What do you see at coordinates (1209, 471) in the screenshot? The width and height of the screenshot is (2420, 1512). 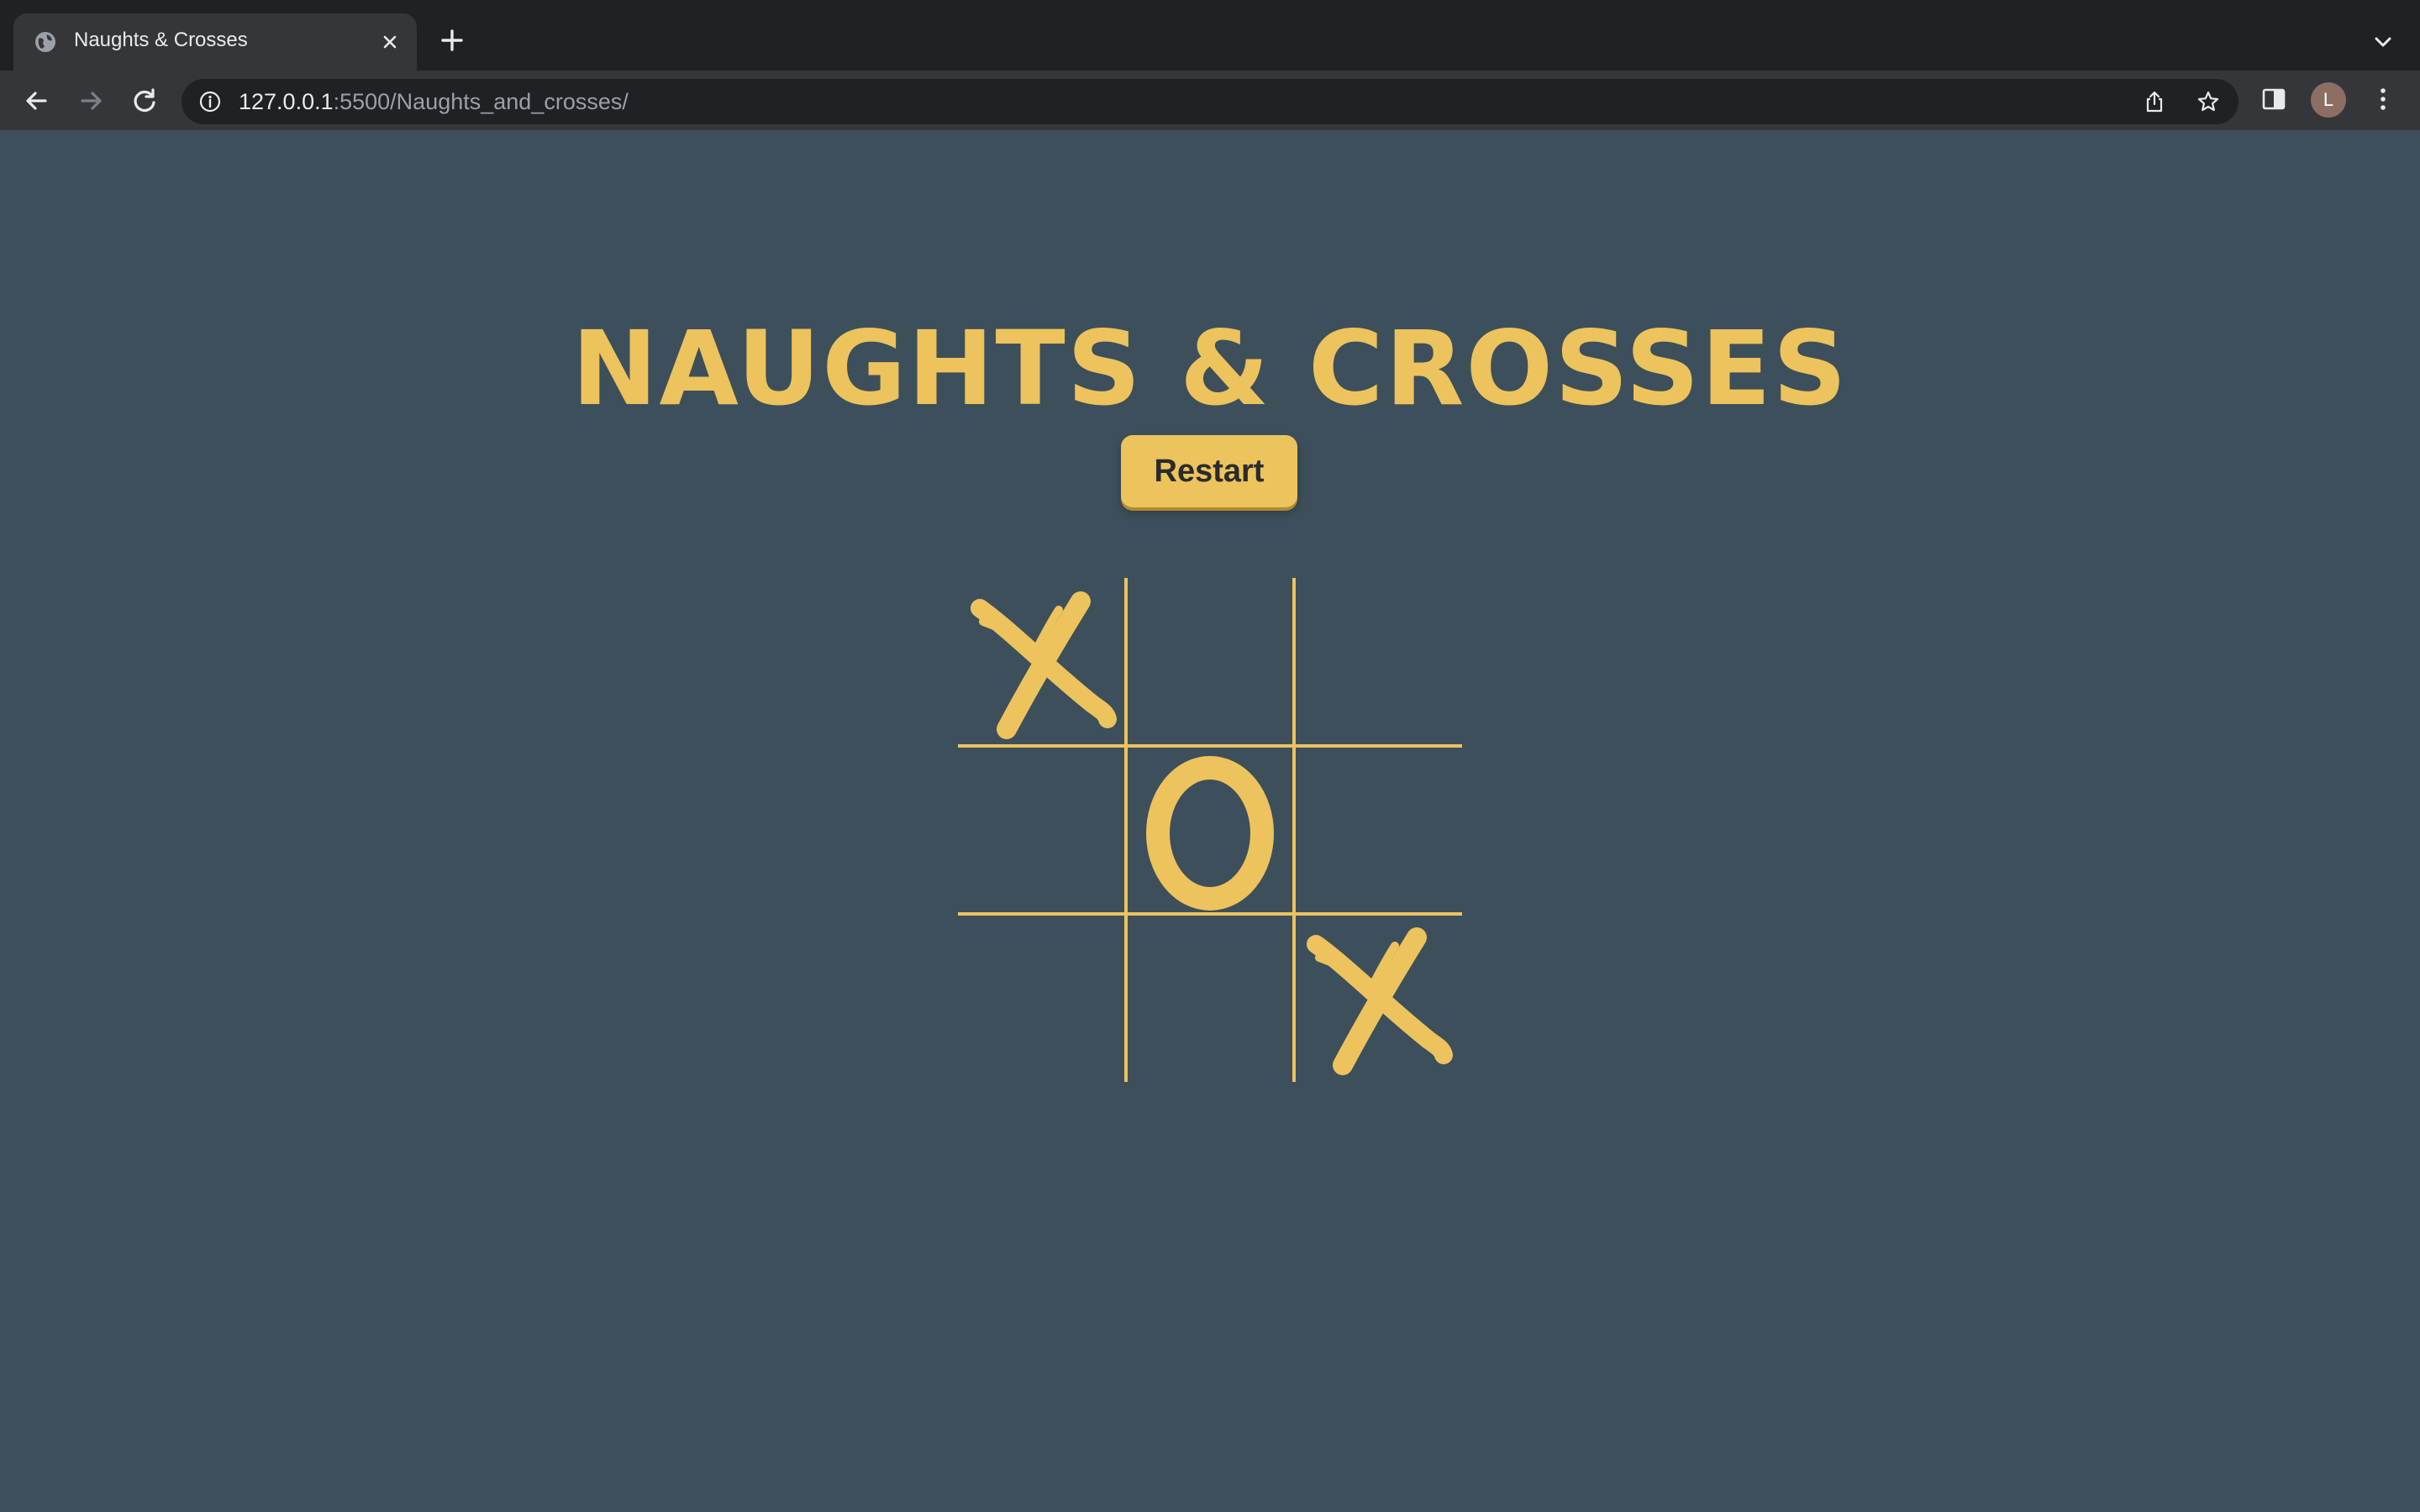 I see `restart-button: Restart` at bounding box center [1209, 471].